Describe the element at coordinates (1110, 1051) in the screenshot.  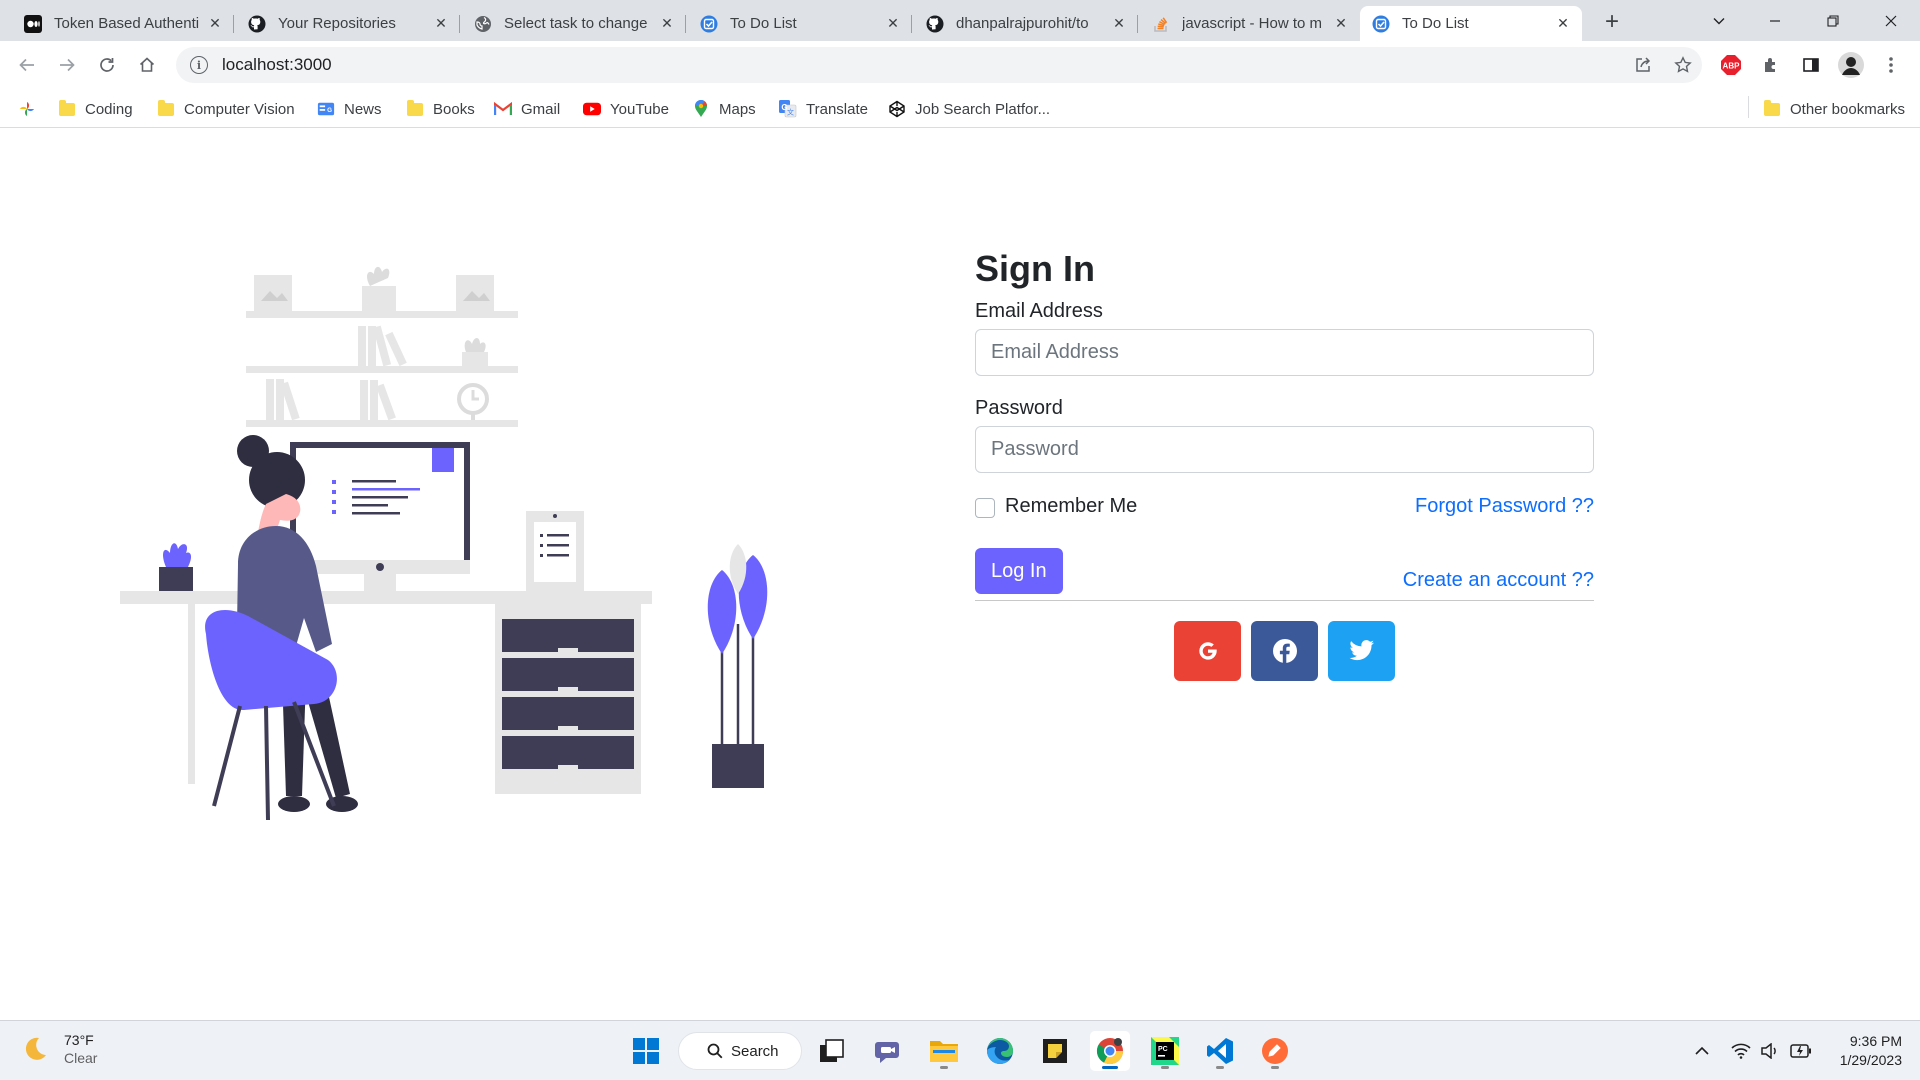
I see `chrome-icon` at that location.